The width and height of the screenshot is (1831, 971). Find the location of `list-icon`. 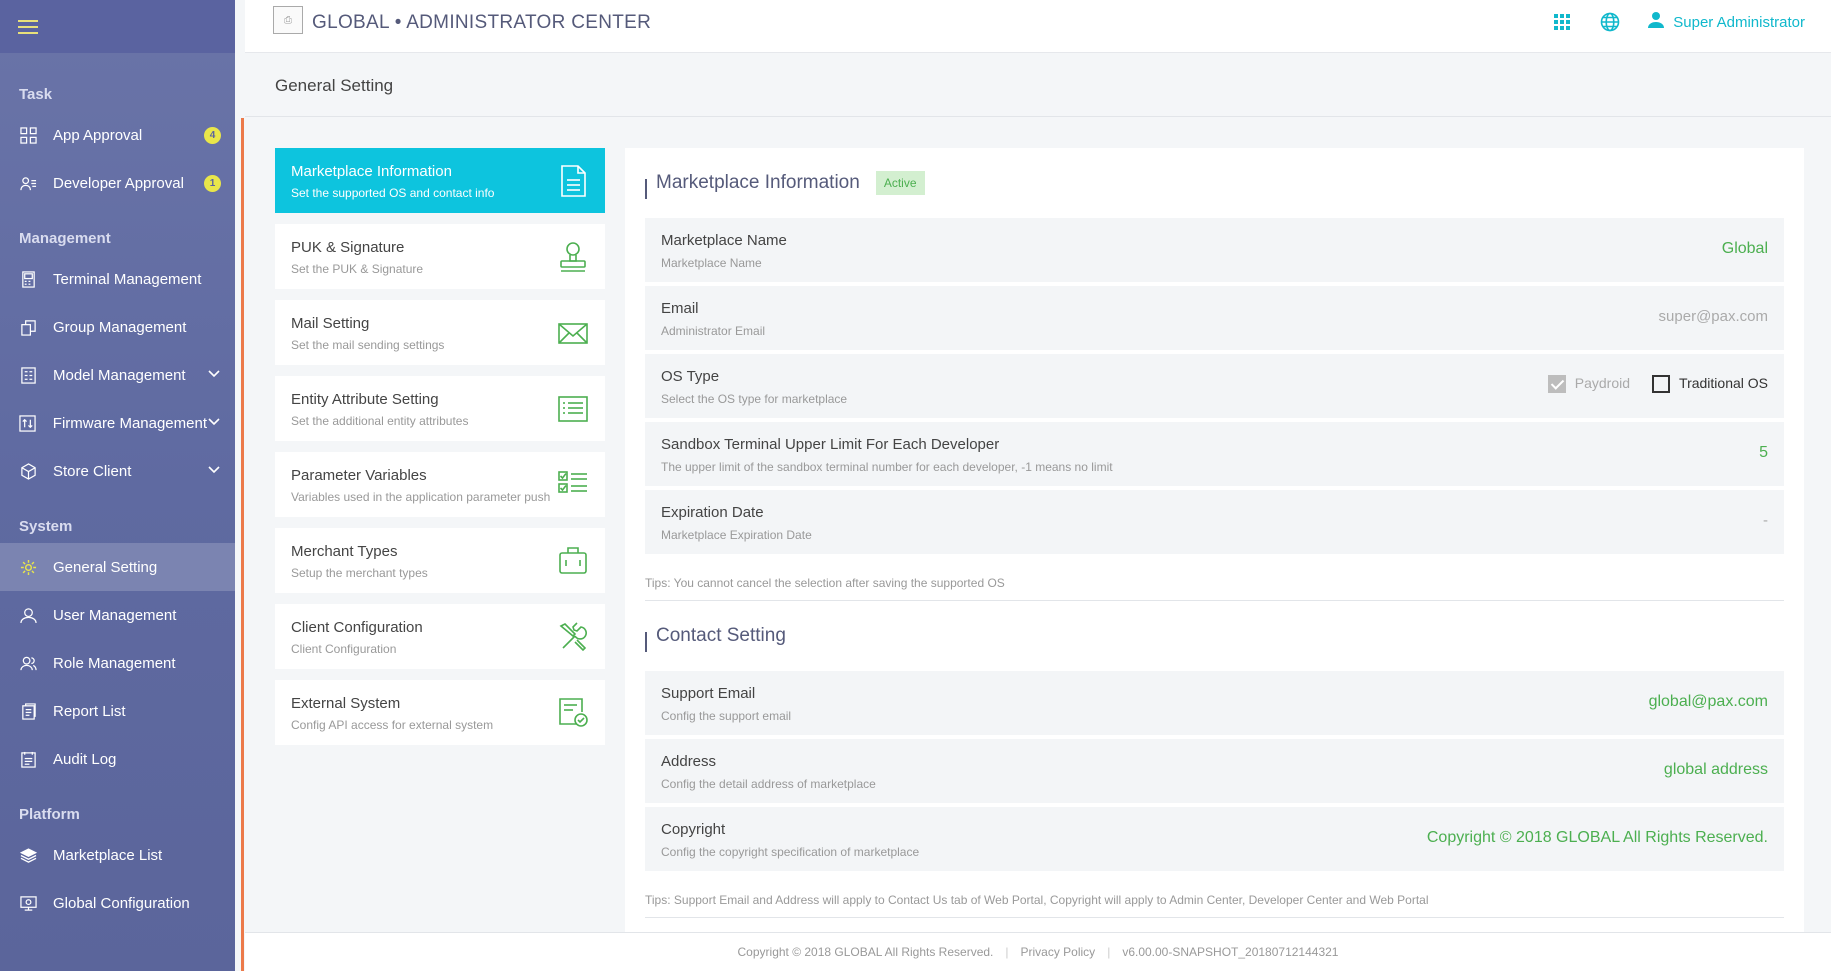

list-icon is located at coordinates (573, 409).